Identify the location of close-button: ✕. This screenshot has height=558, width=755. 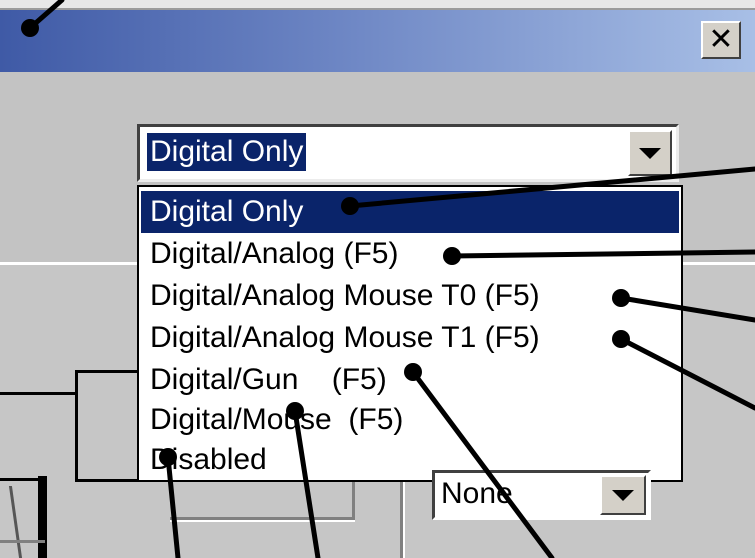
(721, 40).